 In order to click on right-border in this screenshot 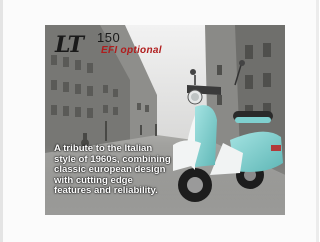, I will do `click(317, 121)`.